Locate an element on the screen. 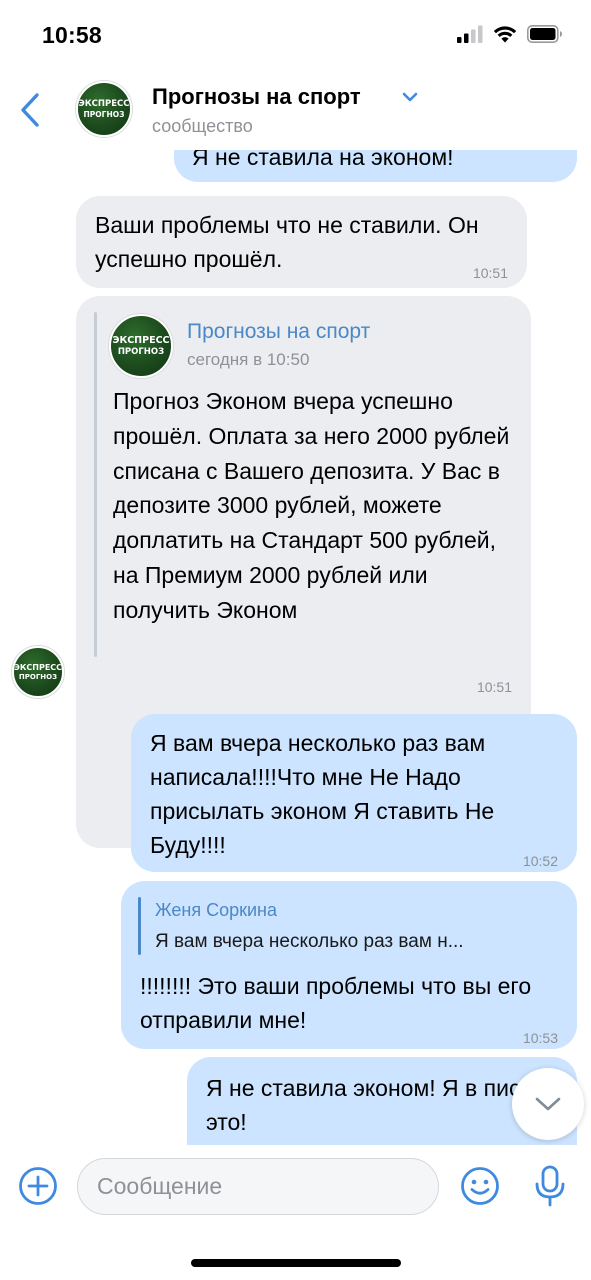  forwarded-author-avatar: ЭКСПРЕСС ПРОГНОЗ is located at coordinates (141, 346).